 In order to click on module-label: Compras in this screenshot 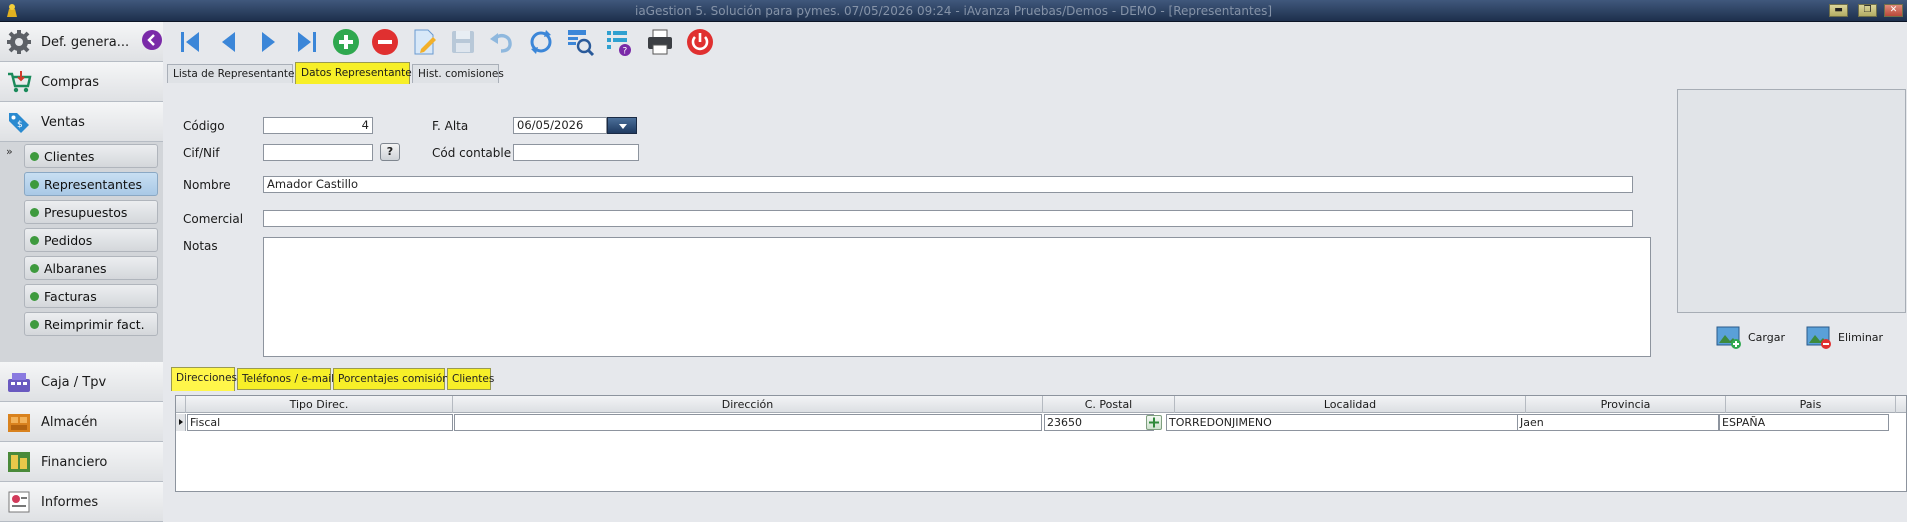, I will do `click(70, 82)`.